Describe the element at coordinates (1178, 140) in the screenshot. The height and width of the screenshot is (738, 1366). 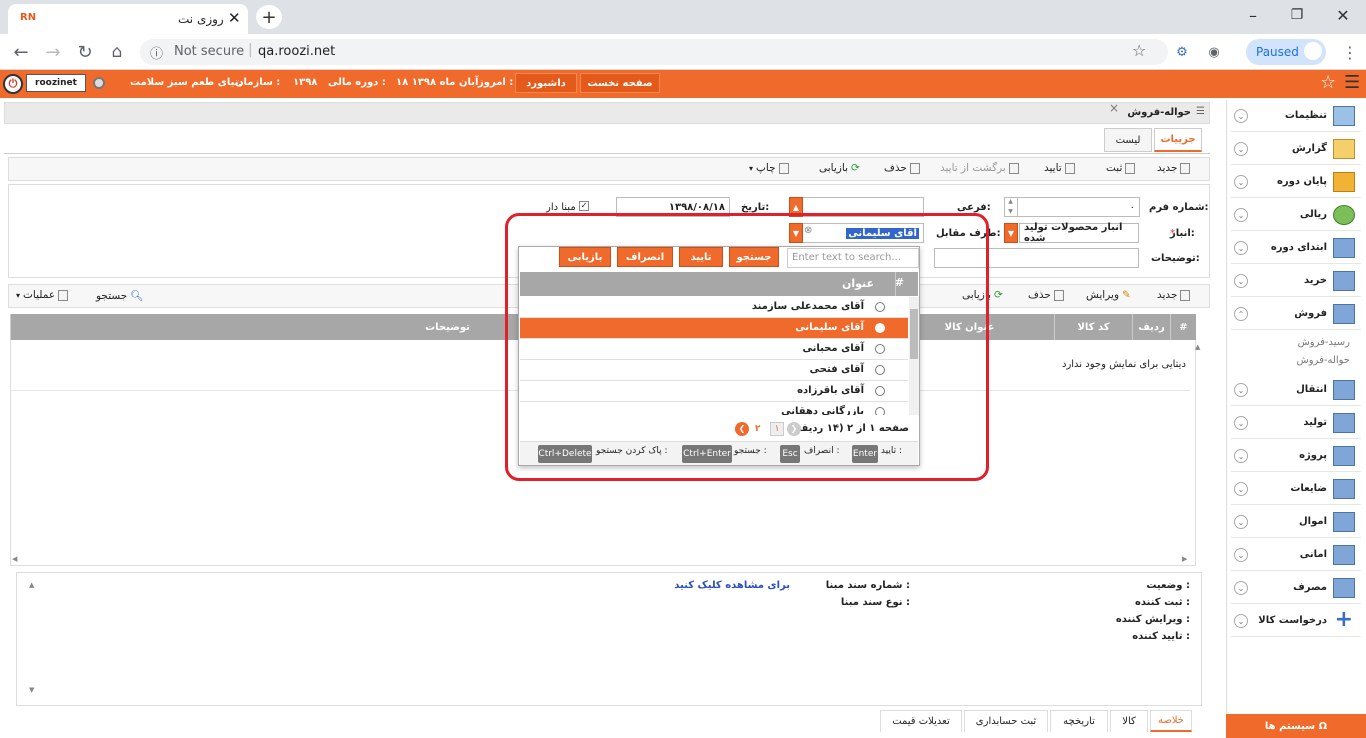
I see `tab-details: جزییات` at that location.